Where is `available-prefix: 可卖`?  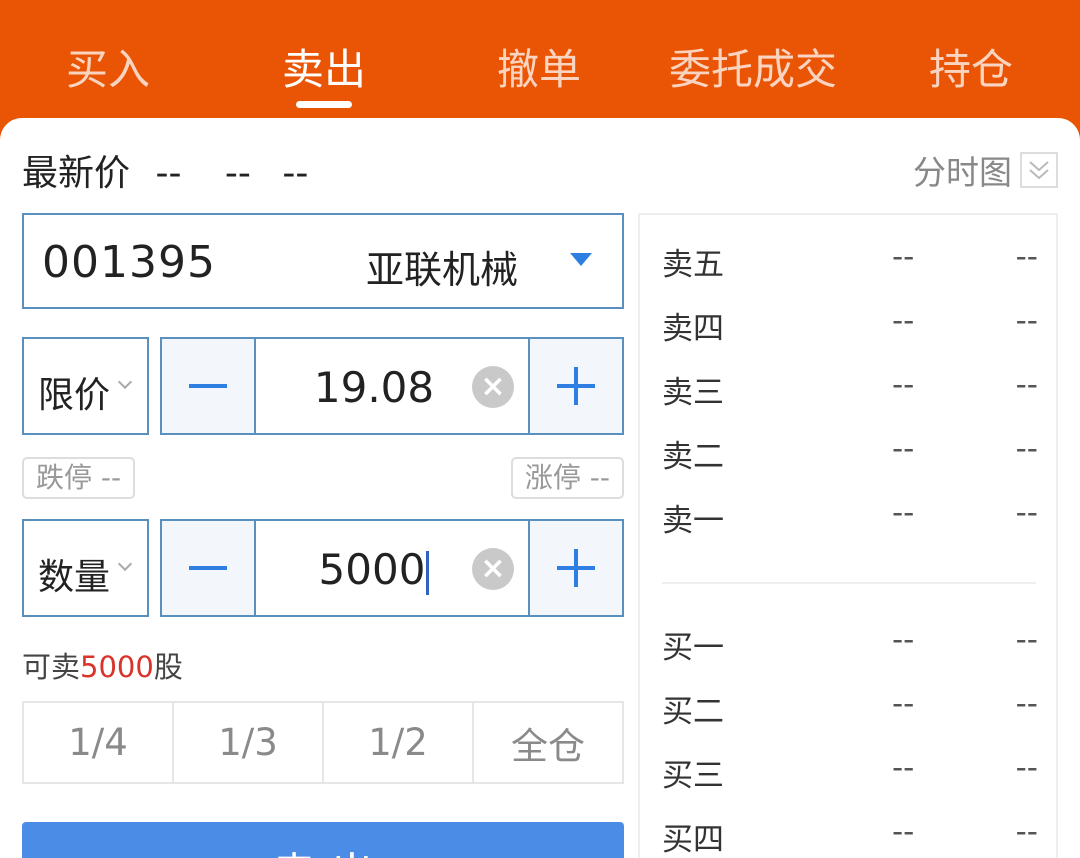
available-prefix: 可卖 is located at coordinates (51, 667).